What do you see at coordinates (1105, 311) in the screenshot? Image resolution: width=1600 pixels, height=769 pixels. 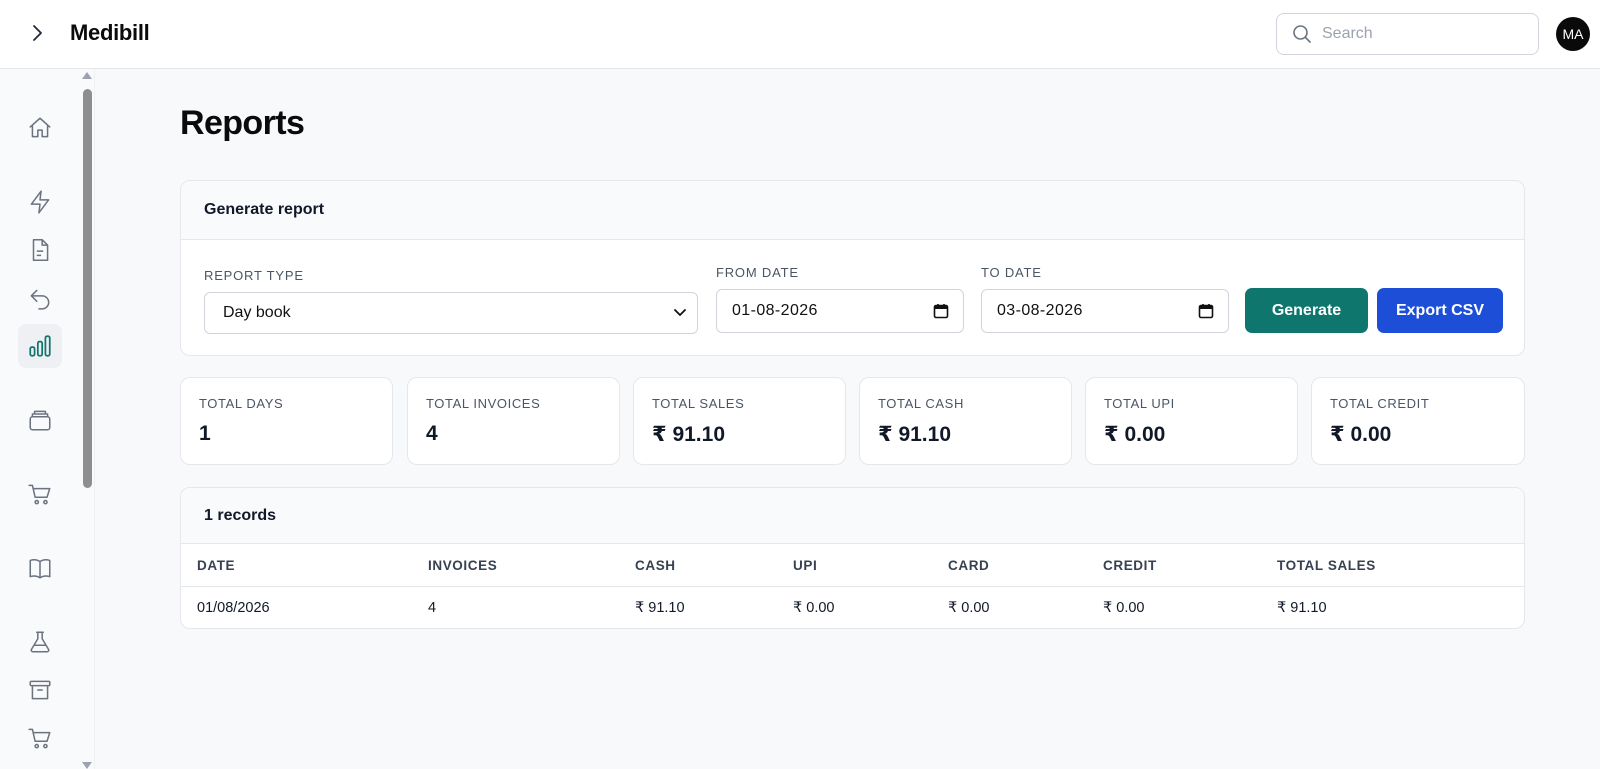 I see `to-date-input: 03-08-2026` at bounding box center [1105, 311].